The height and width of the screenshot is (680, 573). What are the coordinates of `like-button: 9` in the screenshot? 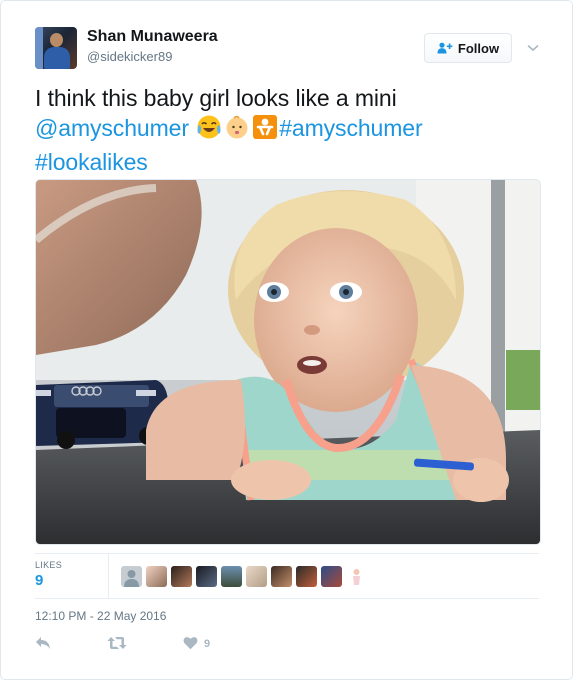 It's located at (196, 644).